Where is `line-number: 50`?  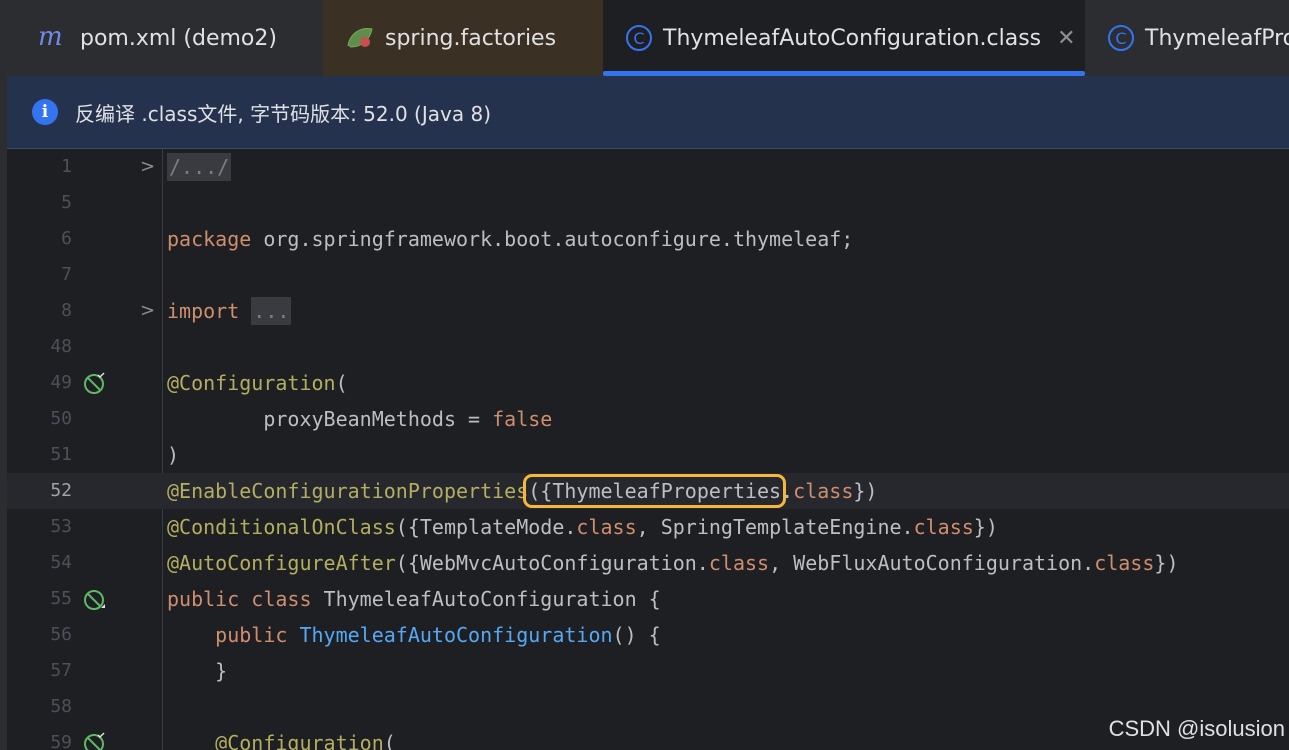 line-number: 50 is located at coordinates (61, 418).